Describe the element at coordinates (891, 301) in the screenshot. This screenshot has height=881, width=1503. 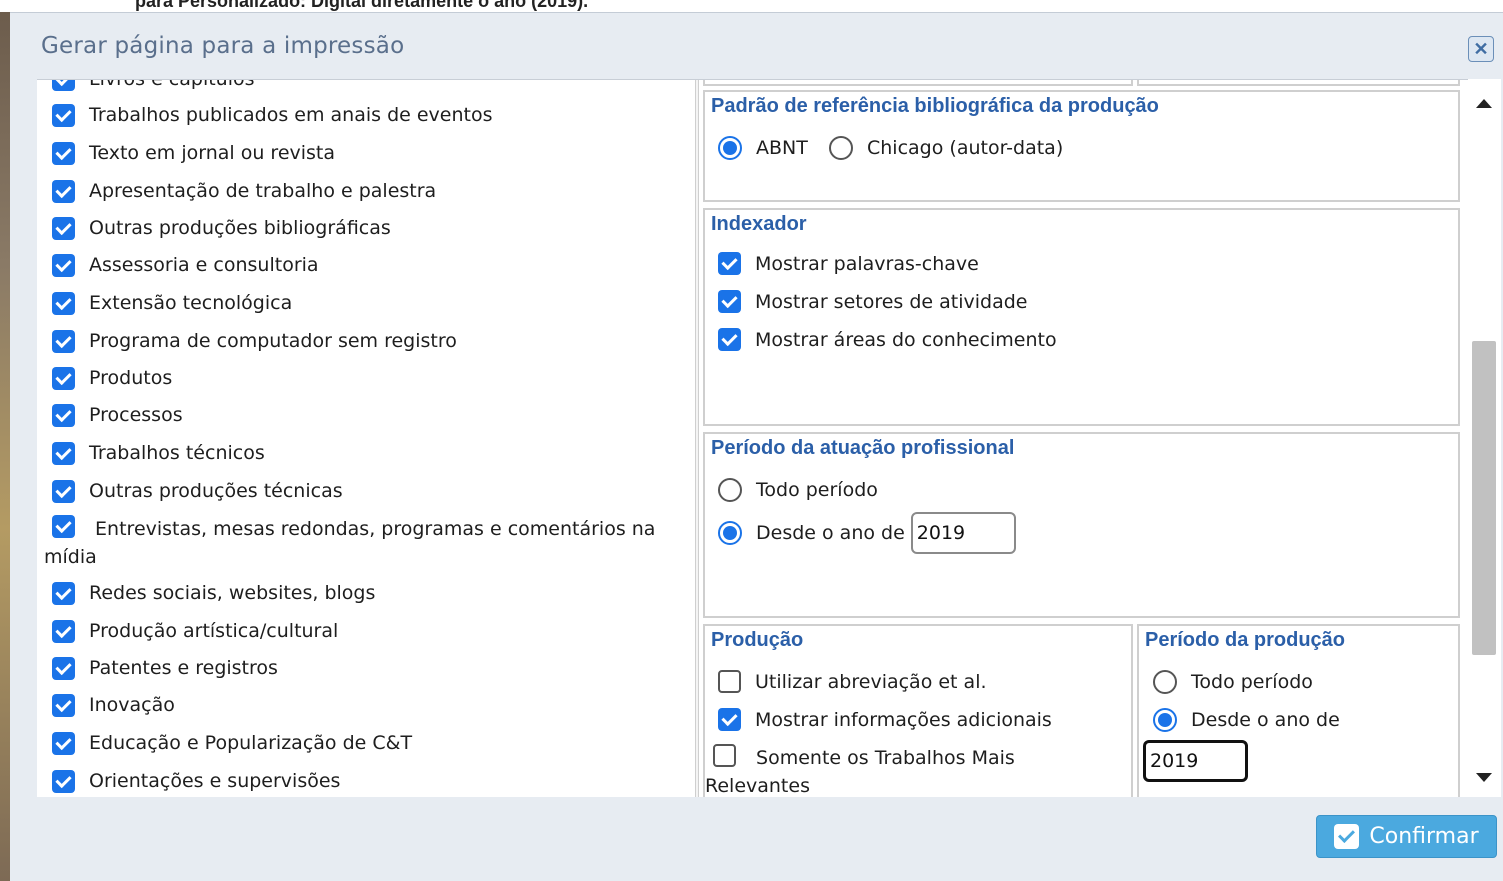
I see `option-label: Mostrar setores de atividade` at that location.